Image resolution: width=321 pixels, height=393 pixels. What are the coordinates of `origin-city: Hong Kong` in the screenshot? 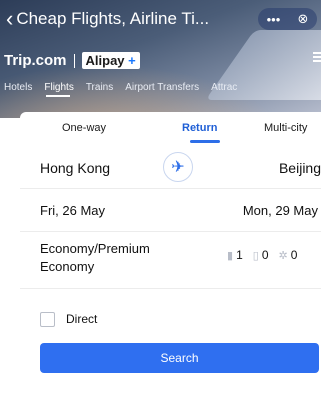 It's located at (75, 168).